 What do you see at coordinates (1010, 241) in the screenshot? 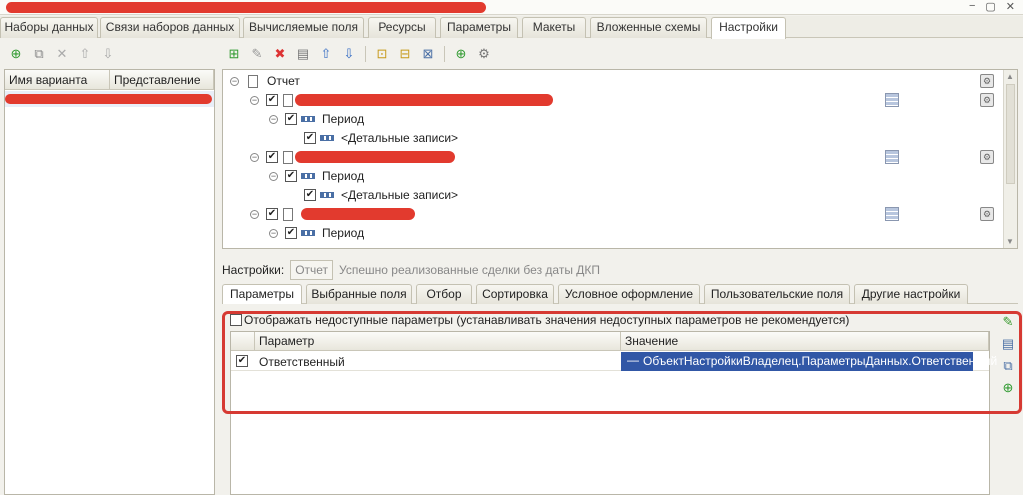
I see `scroll-down-icon: ▼` at bounding box center [1010, 241].